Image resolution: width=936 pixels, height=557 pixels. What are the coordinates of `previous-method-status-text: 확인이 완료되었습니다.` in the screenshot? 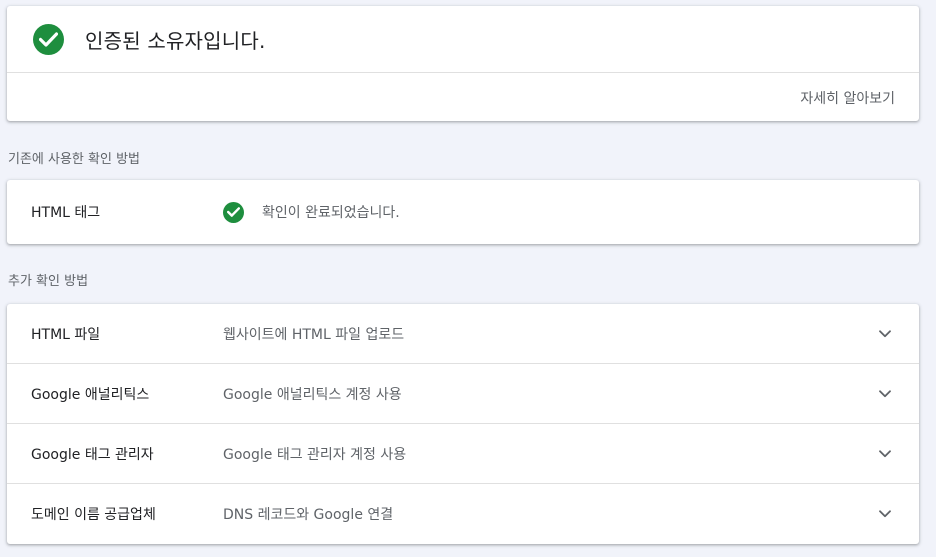 It's located at (331, 213).